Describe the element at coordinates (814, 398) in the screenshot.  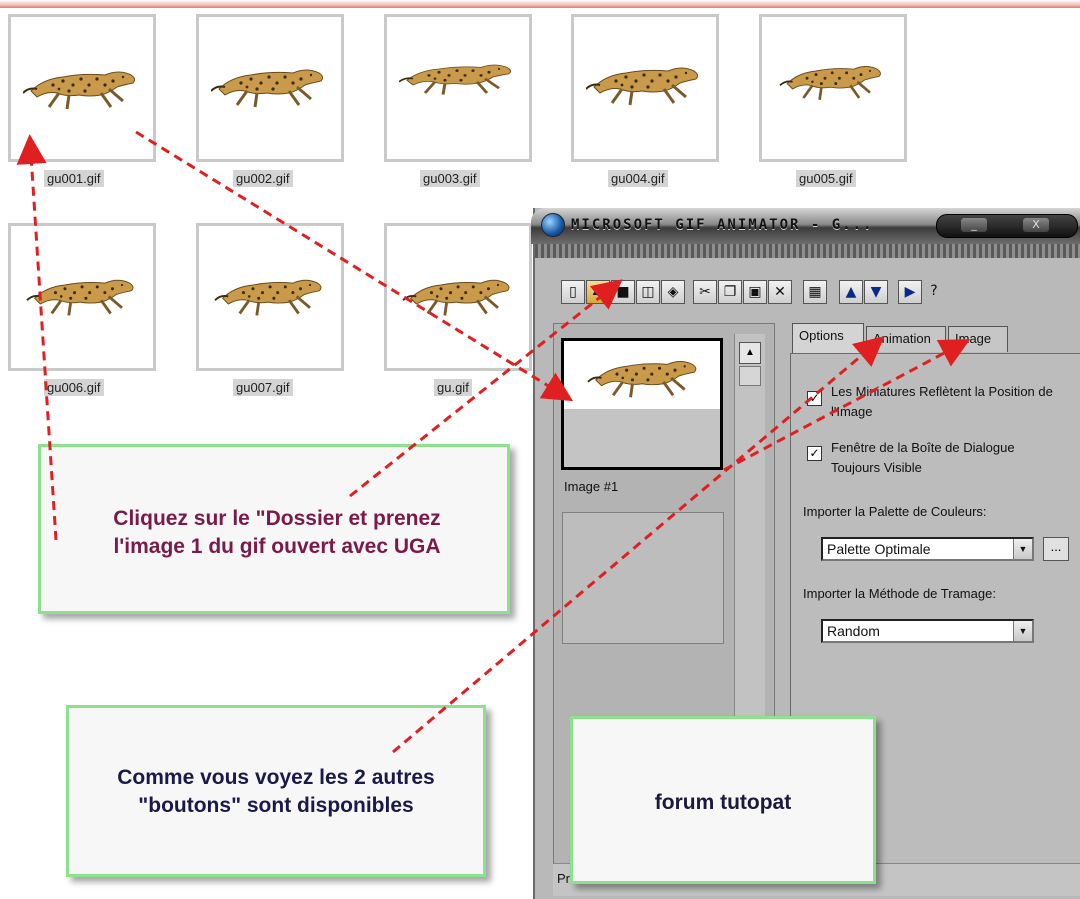
I see `thumb-reflect-checkbox: ✓` at that location.